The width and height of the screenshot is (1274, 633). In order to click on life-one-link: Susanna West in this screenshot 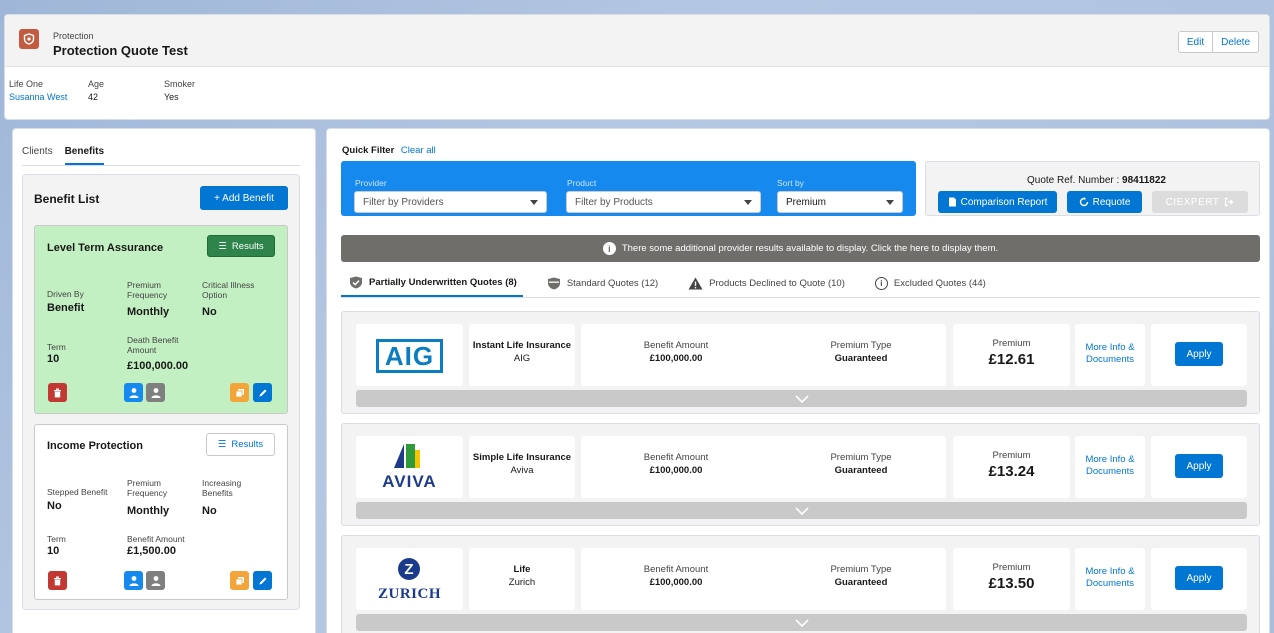, I will do `click(38, 97)`.